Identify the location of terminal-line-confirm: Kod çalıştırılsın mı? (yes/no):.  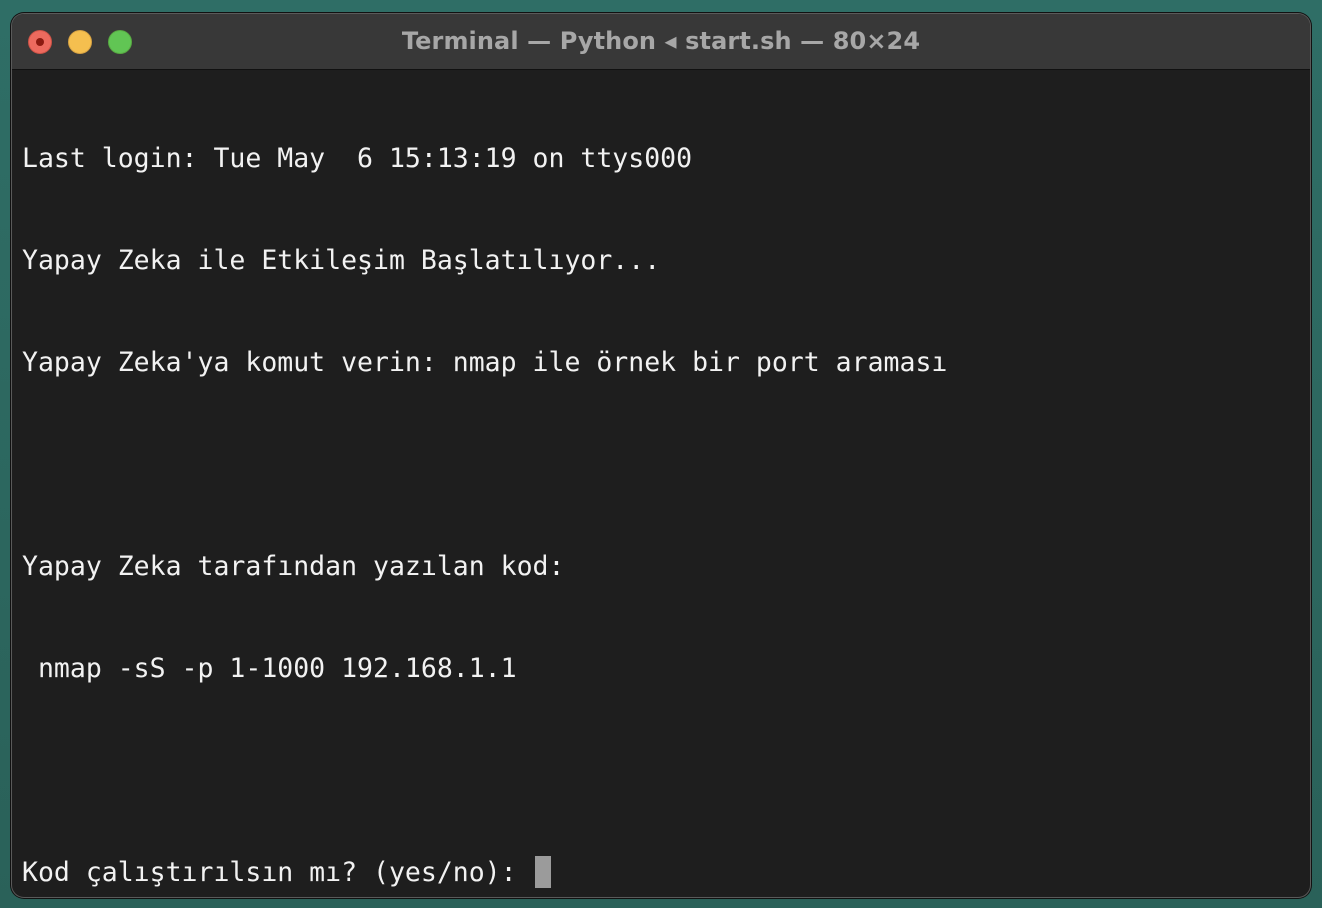
(660, 873).